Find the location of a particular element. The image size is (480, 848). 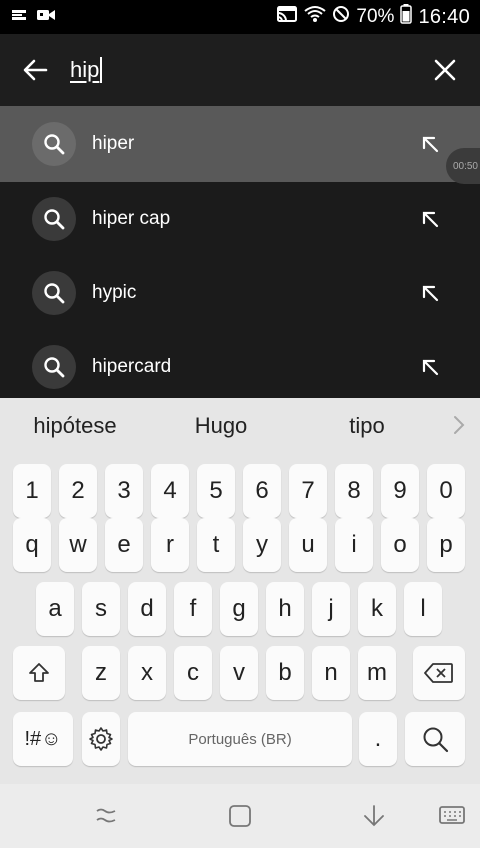

home-button is located at coordinates (240, 816).